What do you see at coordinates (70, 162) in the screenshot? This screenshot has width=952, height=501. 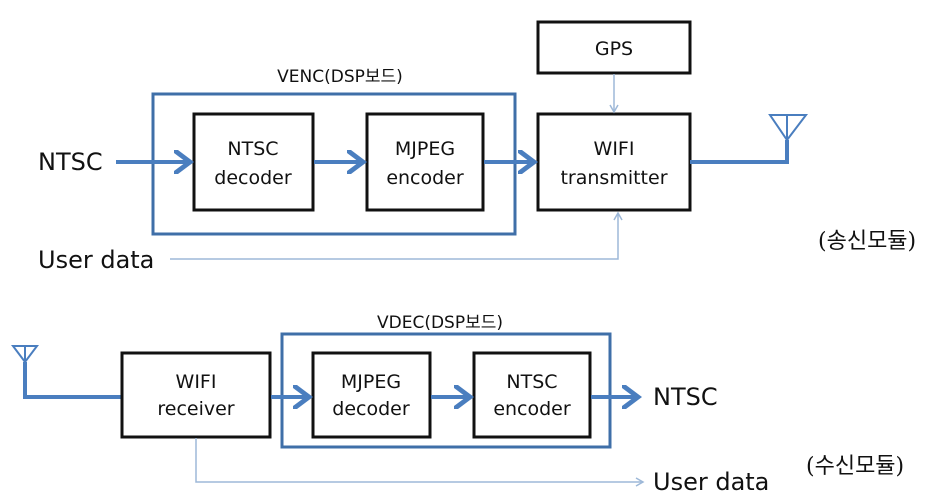 I see `ntsc-input-label: NTSC` at bounding box center [70, 162].